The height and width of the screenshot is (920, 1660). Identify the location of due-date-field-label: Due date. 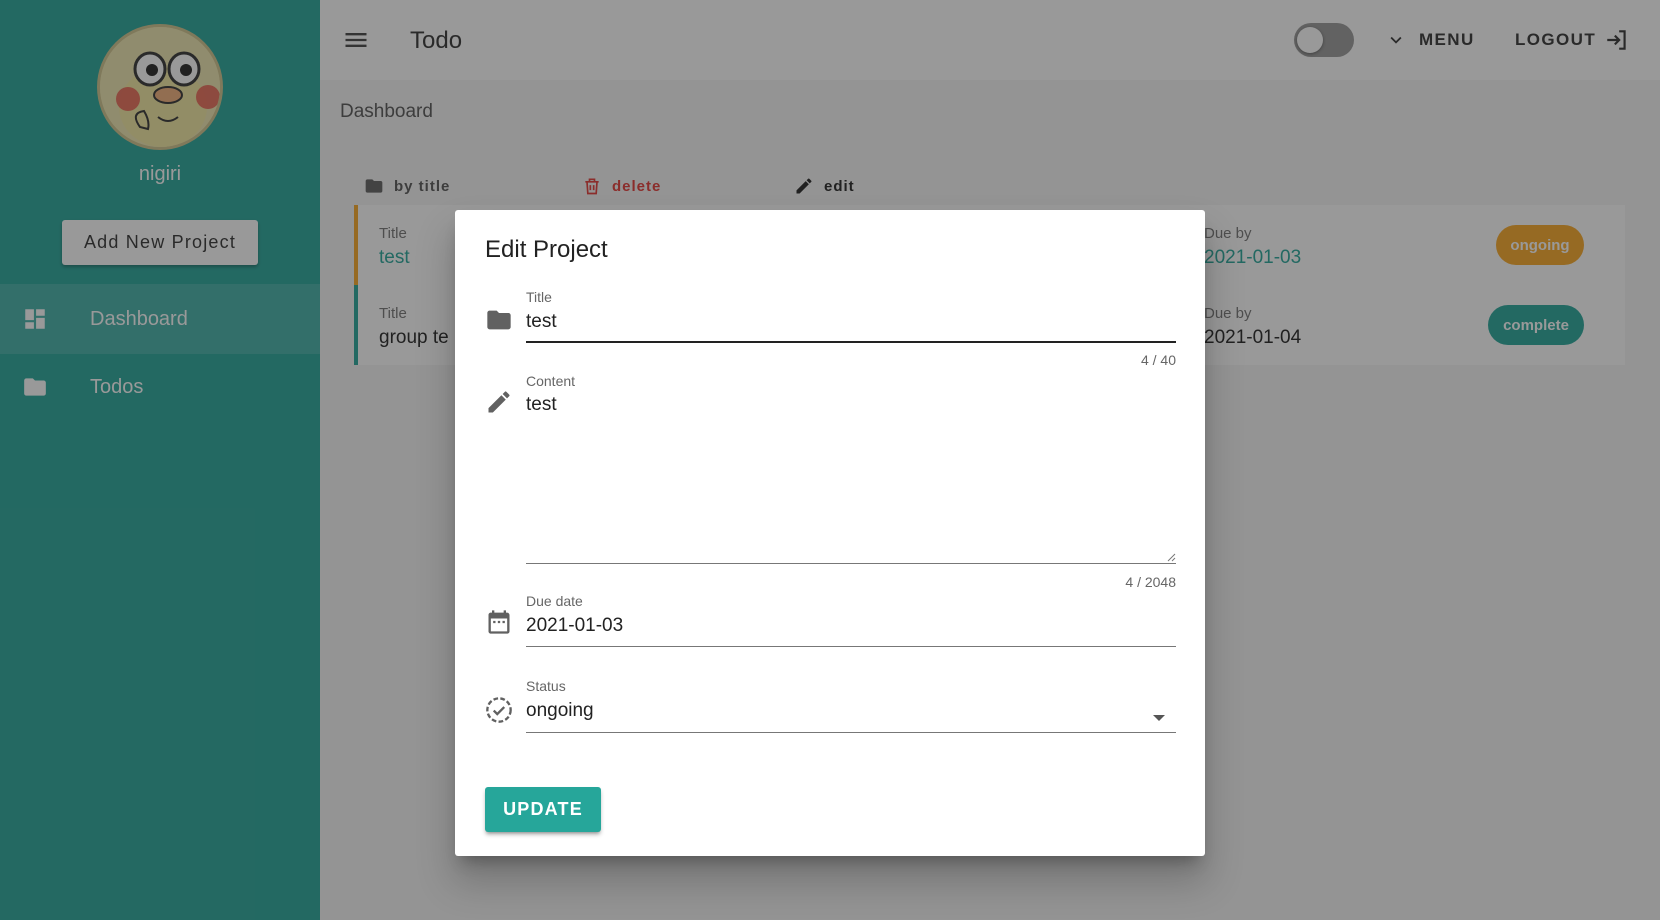
(554, 601).